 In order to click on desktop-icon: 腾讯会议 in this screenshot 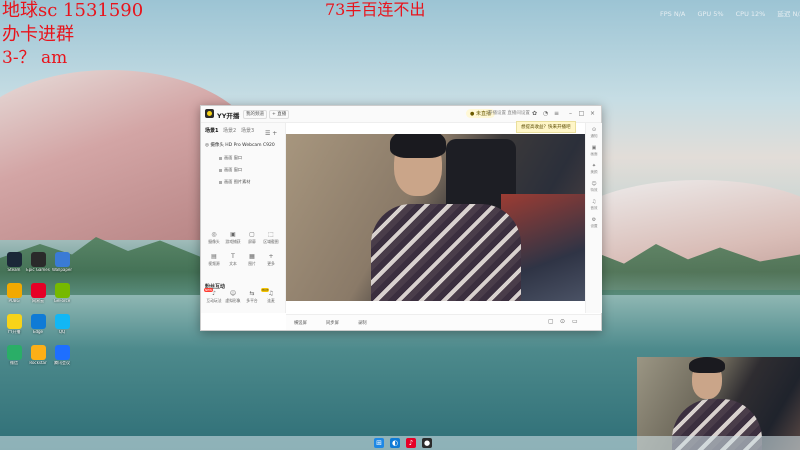, I will do `click(62, 360)`.